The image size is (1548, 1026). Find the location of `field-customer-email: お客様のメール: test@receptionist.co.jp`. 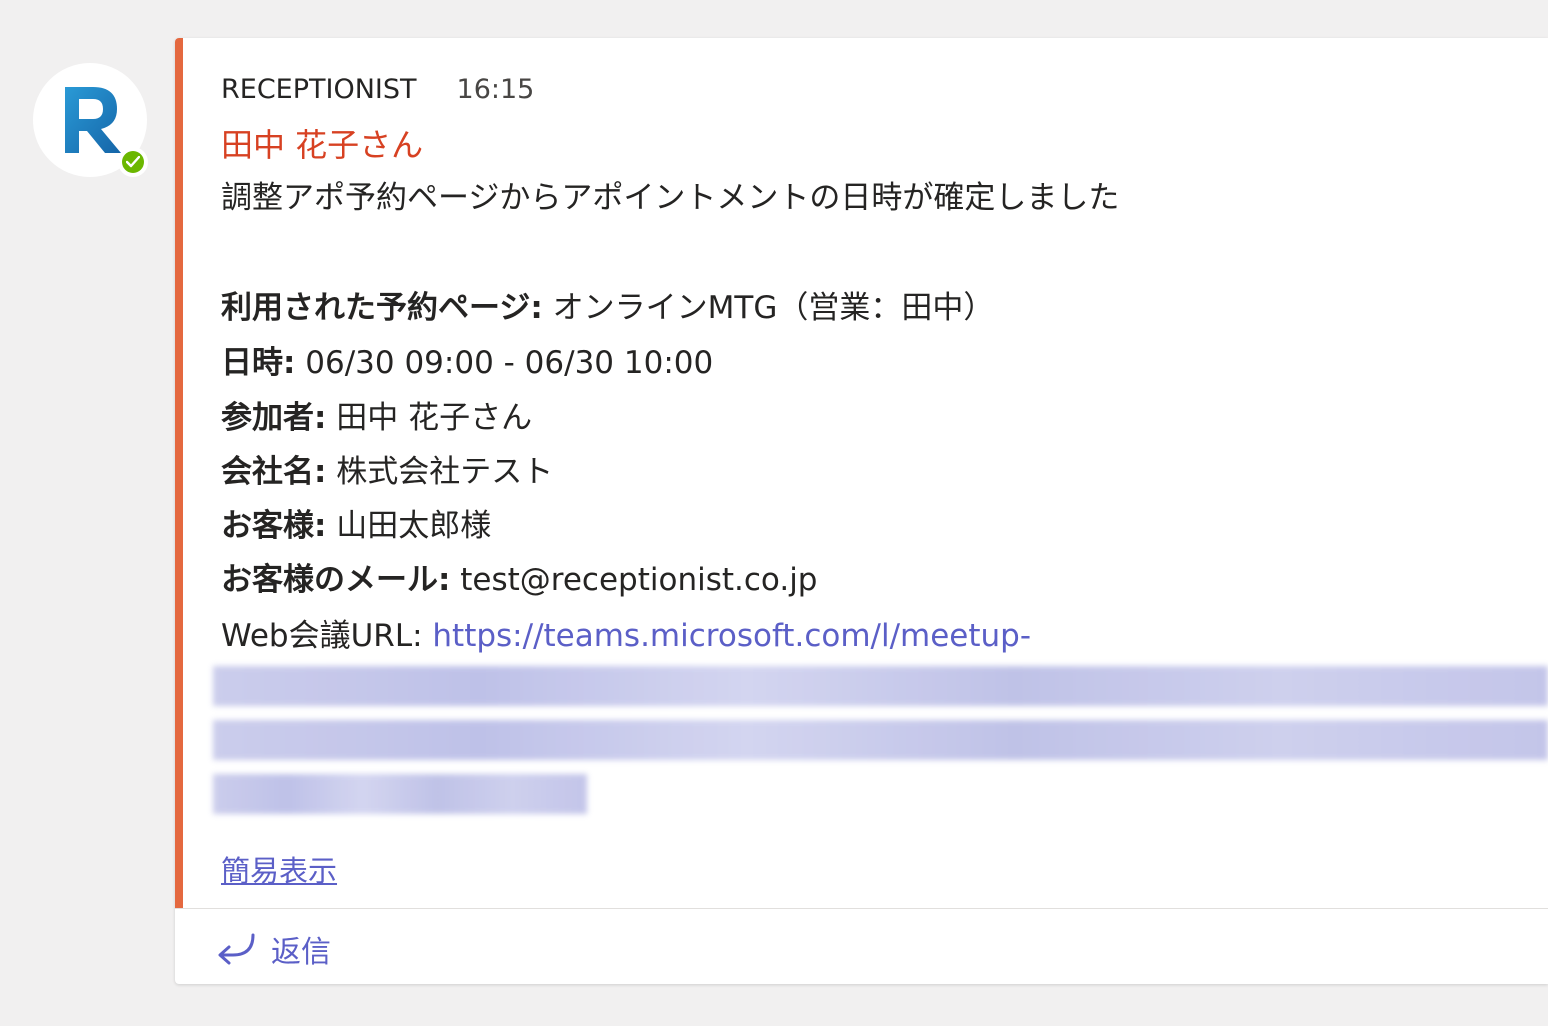

field-customer-email: お客様のメール: test@receptionist.co.jp is located at coordinates (519, 576).